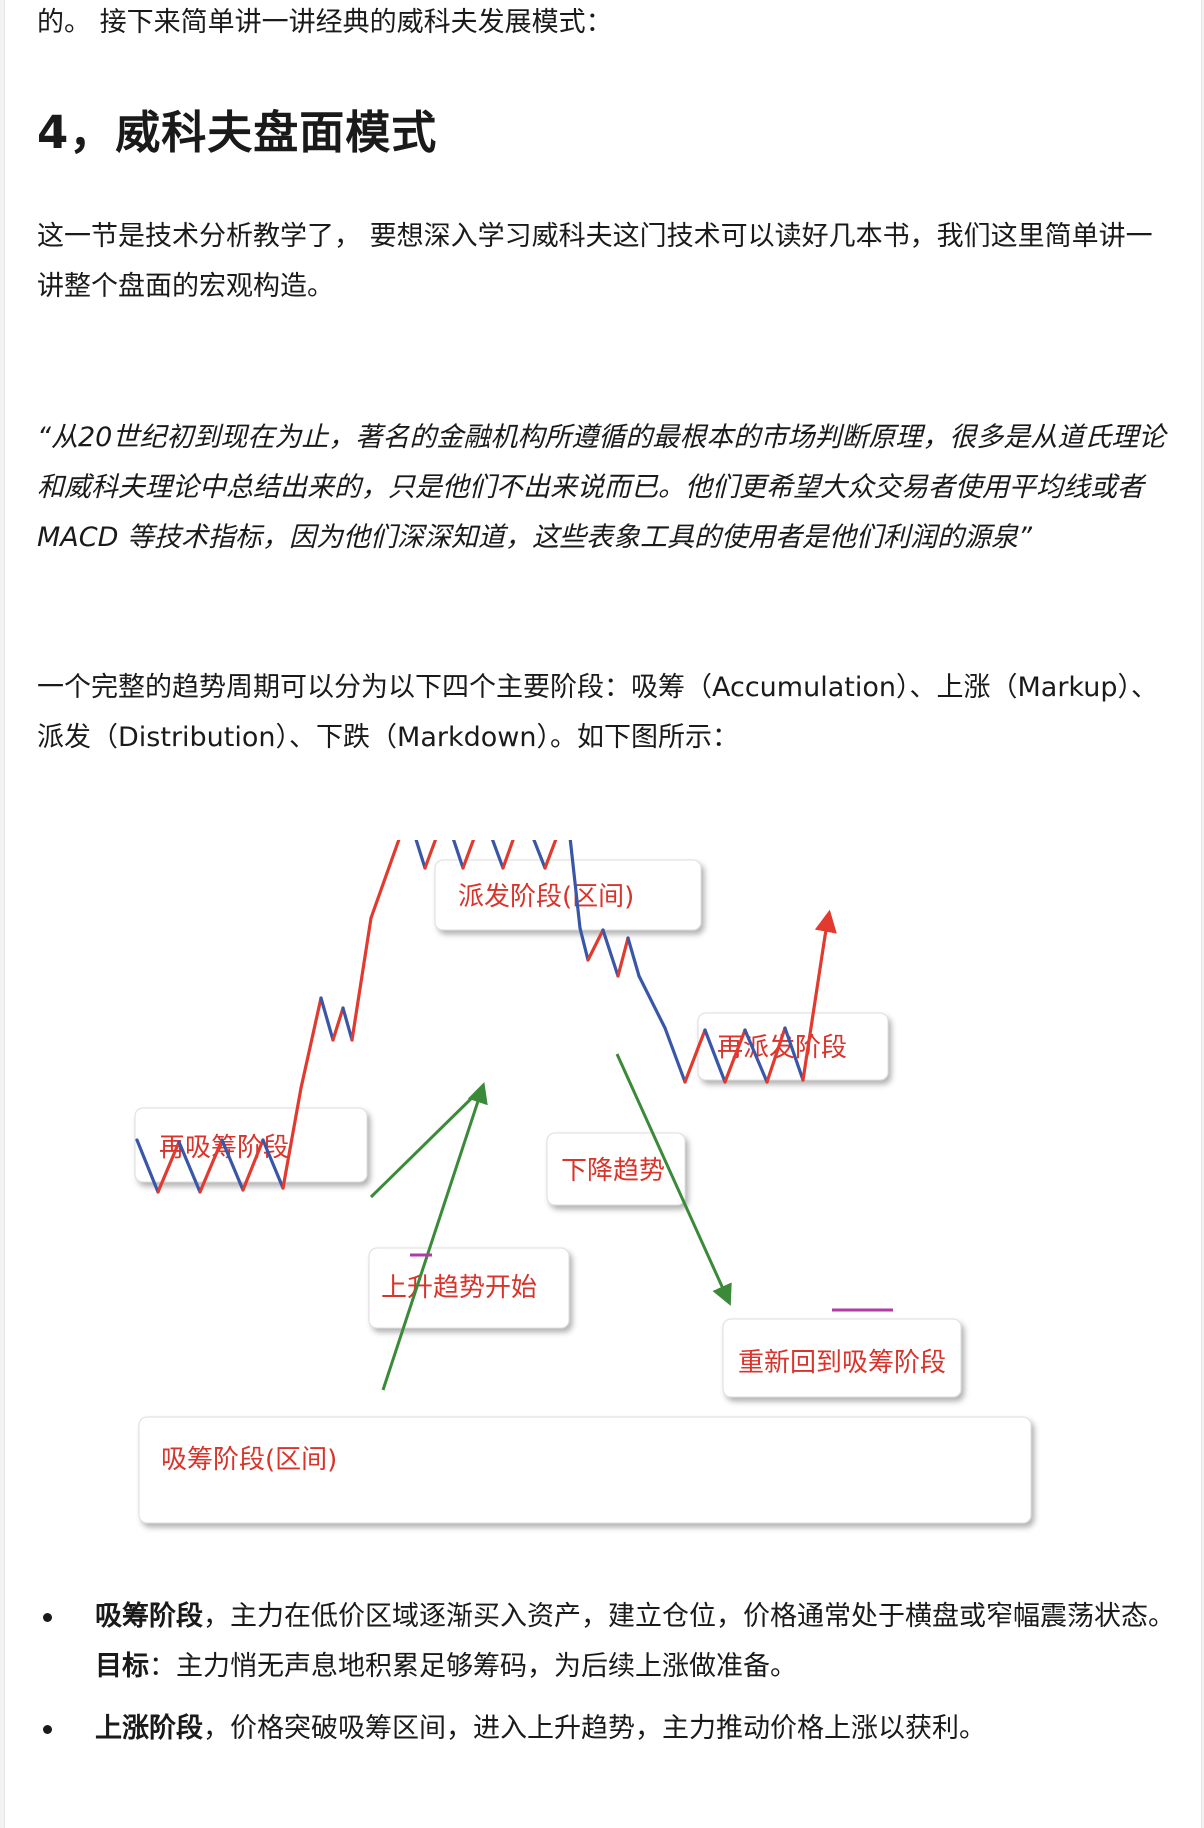  What do you see at coordinates (473, 1666) in the screenshot?
I see `list-item-subtext: ：主力悄无声息地积累足够筹码，为后续上涨做准备。` at bounding box center [473, 1666].